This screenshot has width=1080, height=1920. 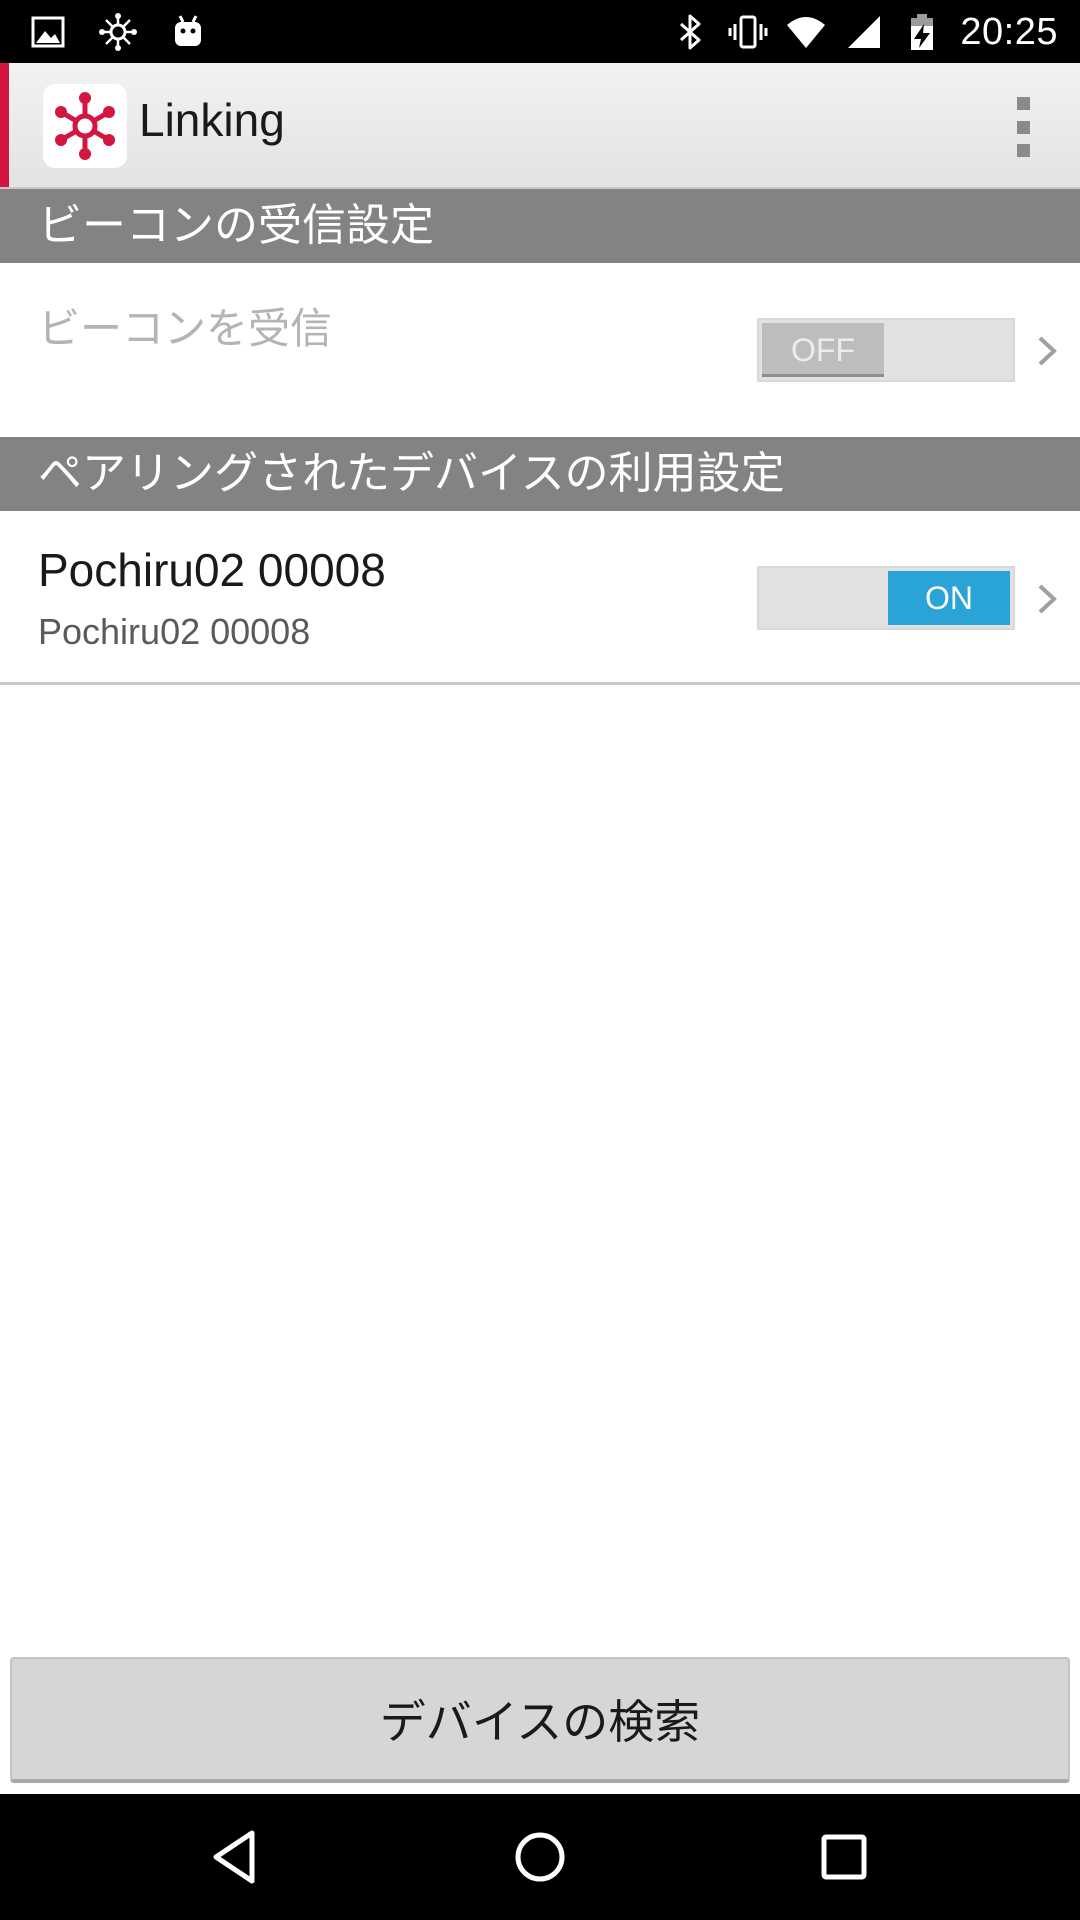 I want to click on more-vertical-icon, so click(x=1023, y=127).